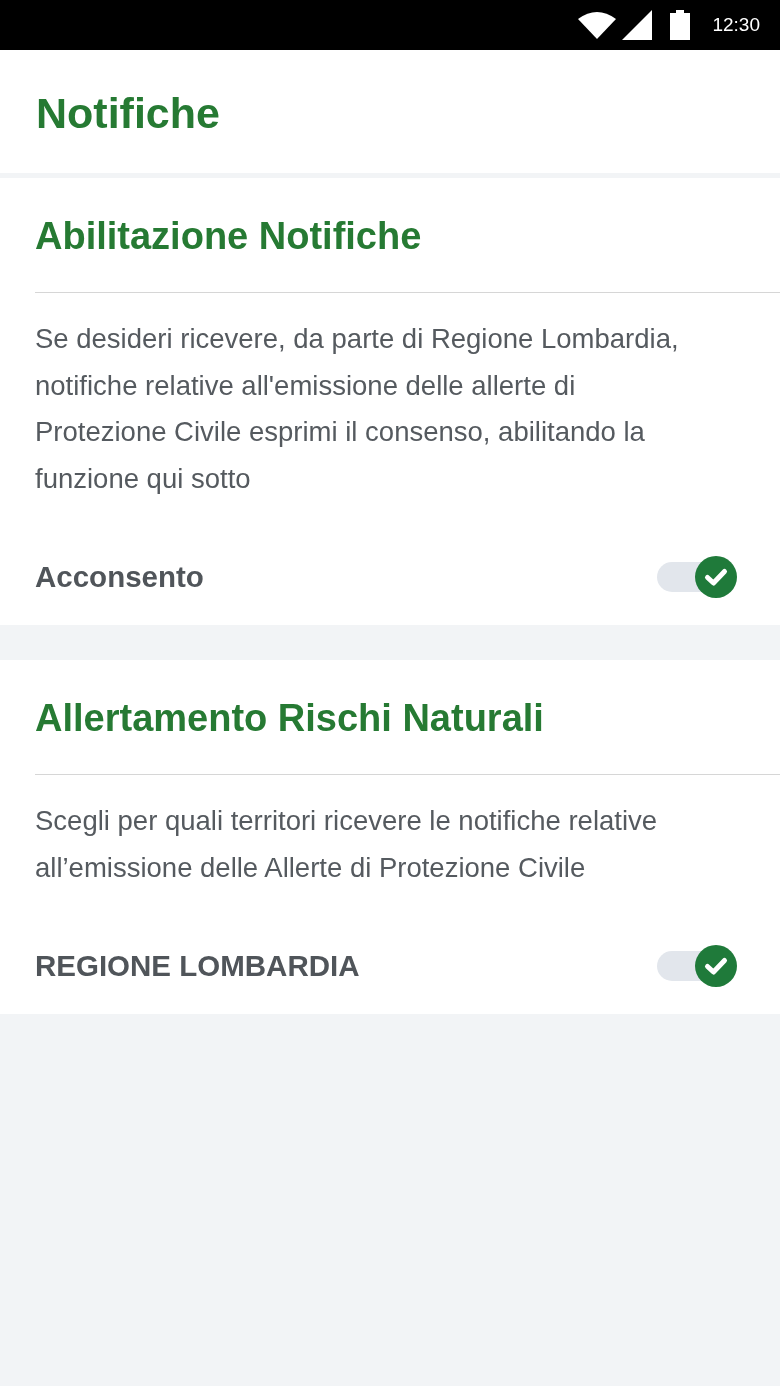 The image size is (780, 1386). Describe the element at coordinates (229, 236) in the screenshot. I see `section-title: Abilitazione Notifiche` at that location.